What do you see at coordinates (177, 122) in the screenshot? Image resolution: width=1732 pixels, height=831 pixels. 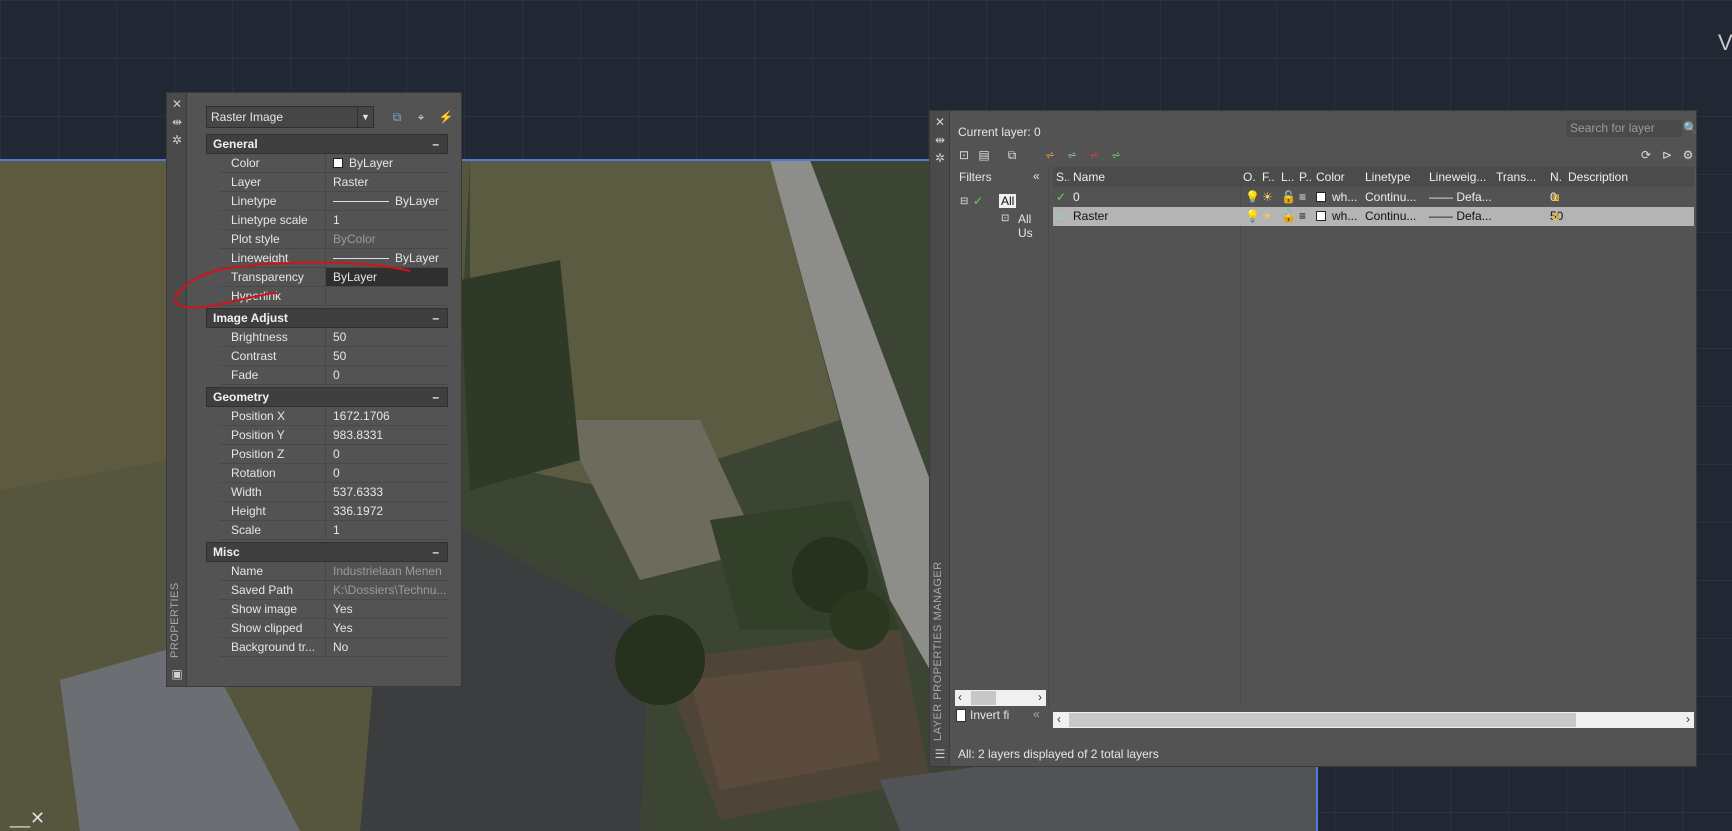 I see `auto-hide-icon: ⇹` at bounding box center [177, 122].